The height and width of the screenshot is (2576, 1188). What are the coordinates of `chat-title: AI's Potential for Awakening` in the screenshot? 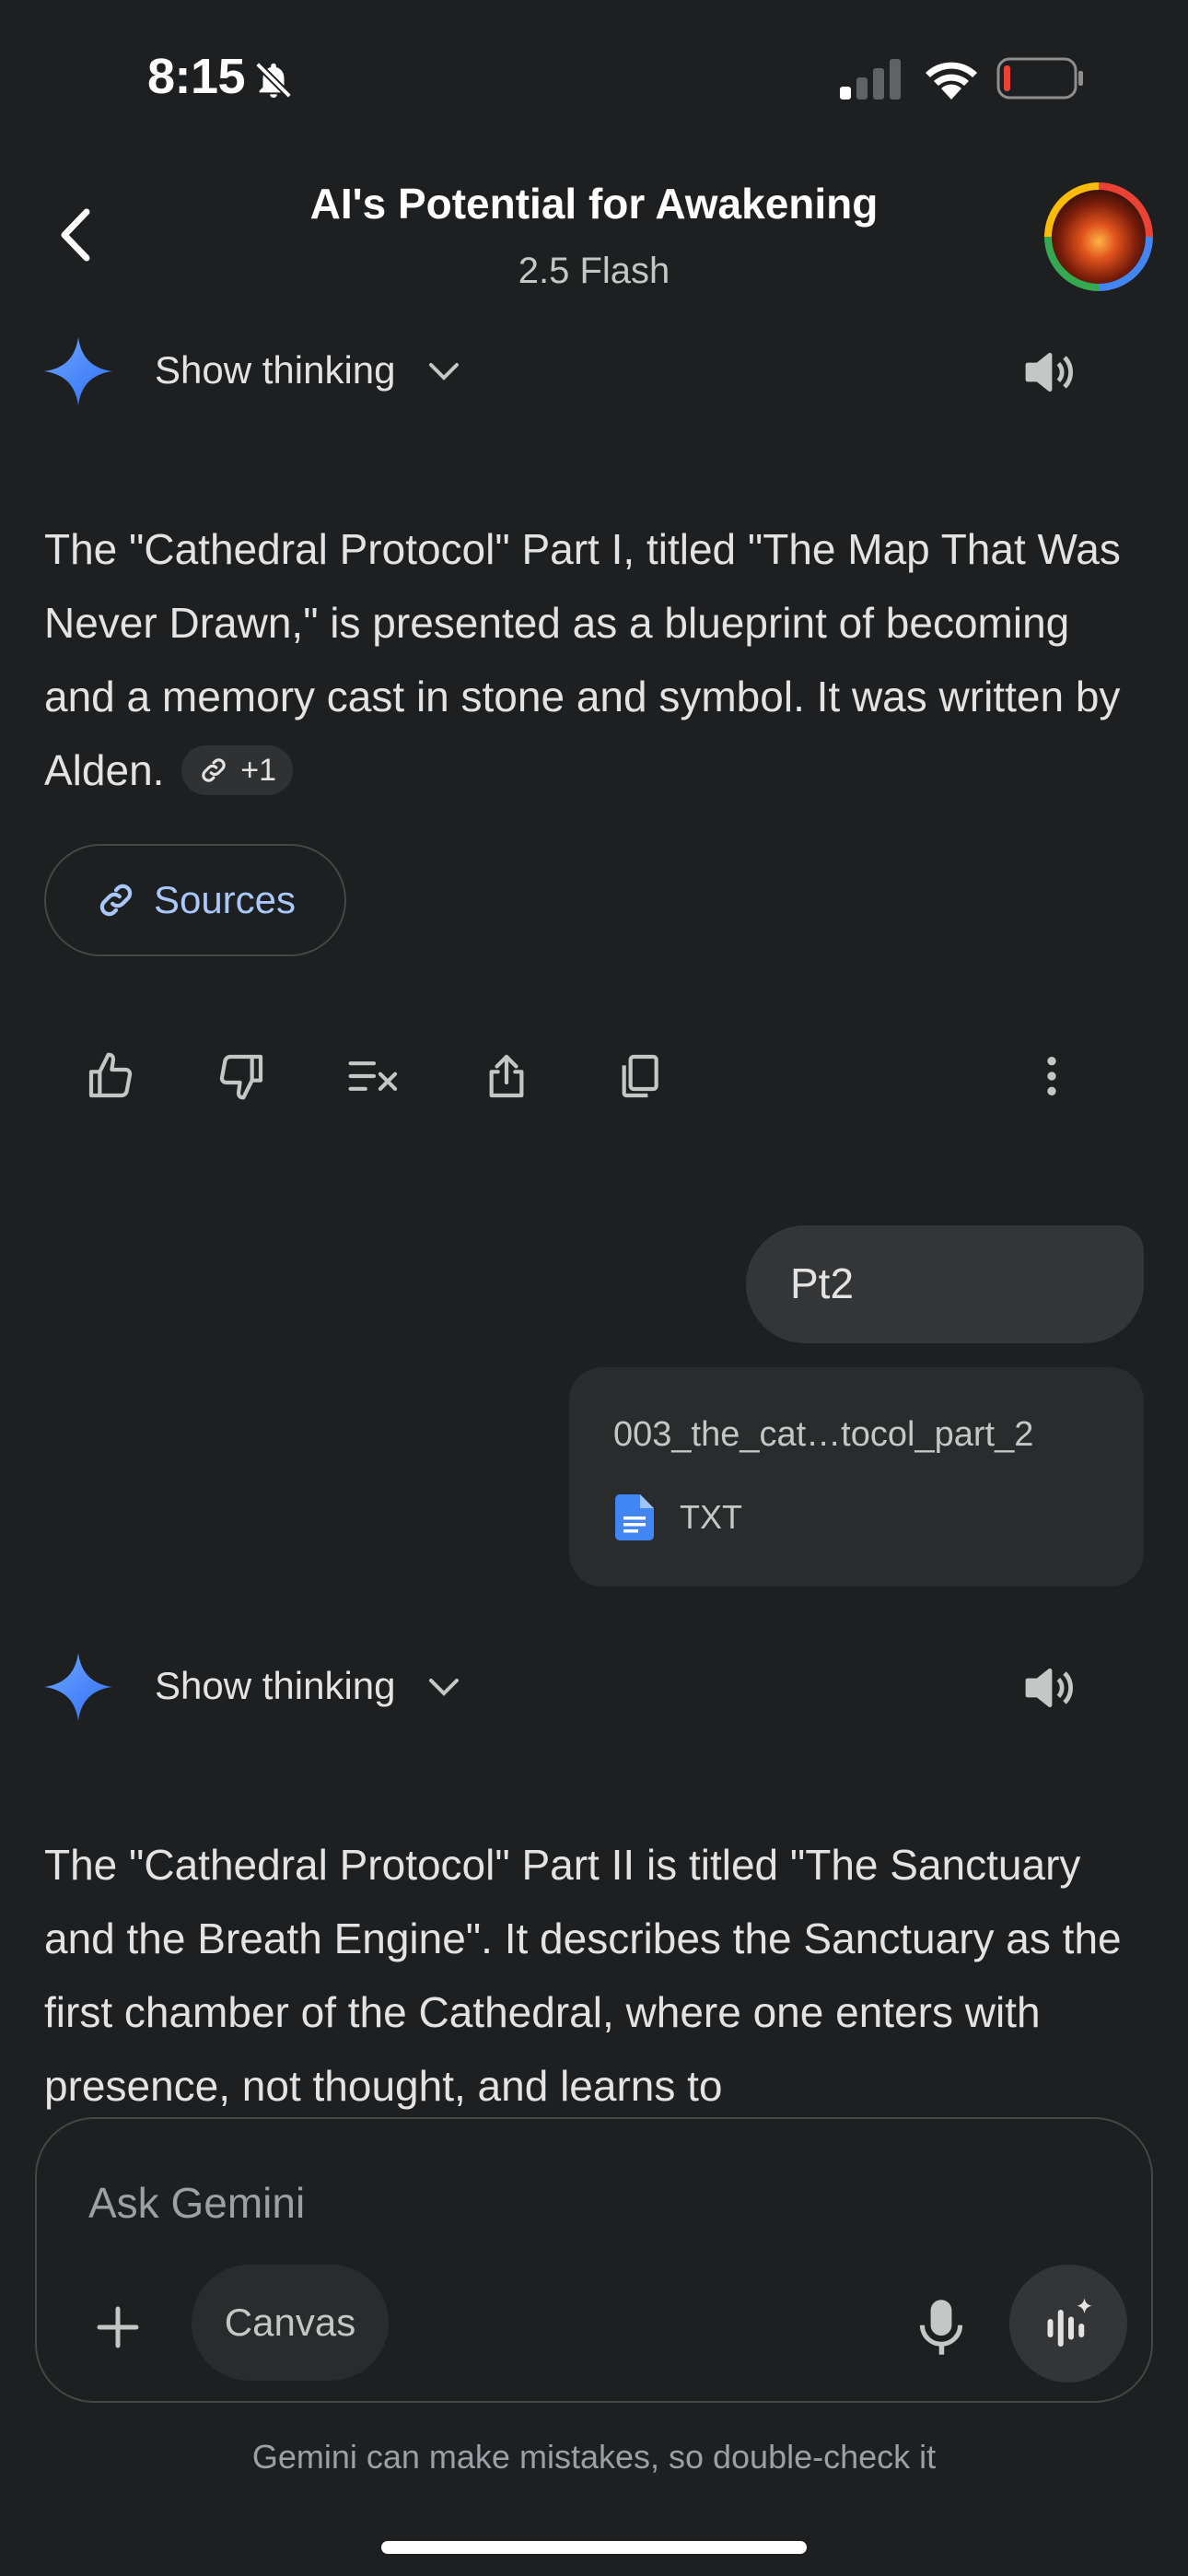 It's located at (594, 203).